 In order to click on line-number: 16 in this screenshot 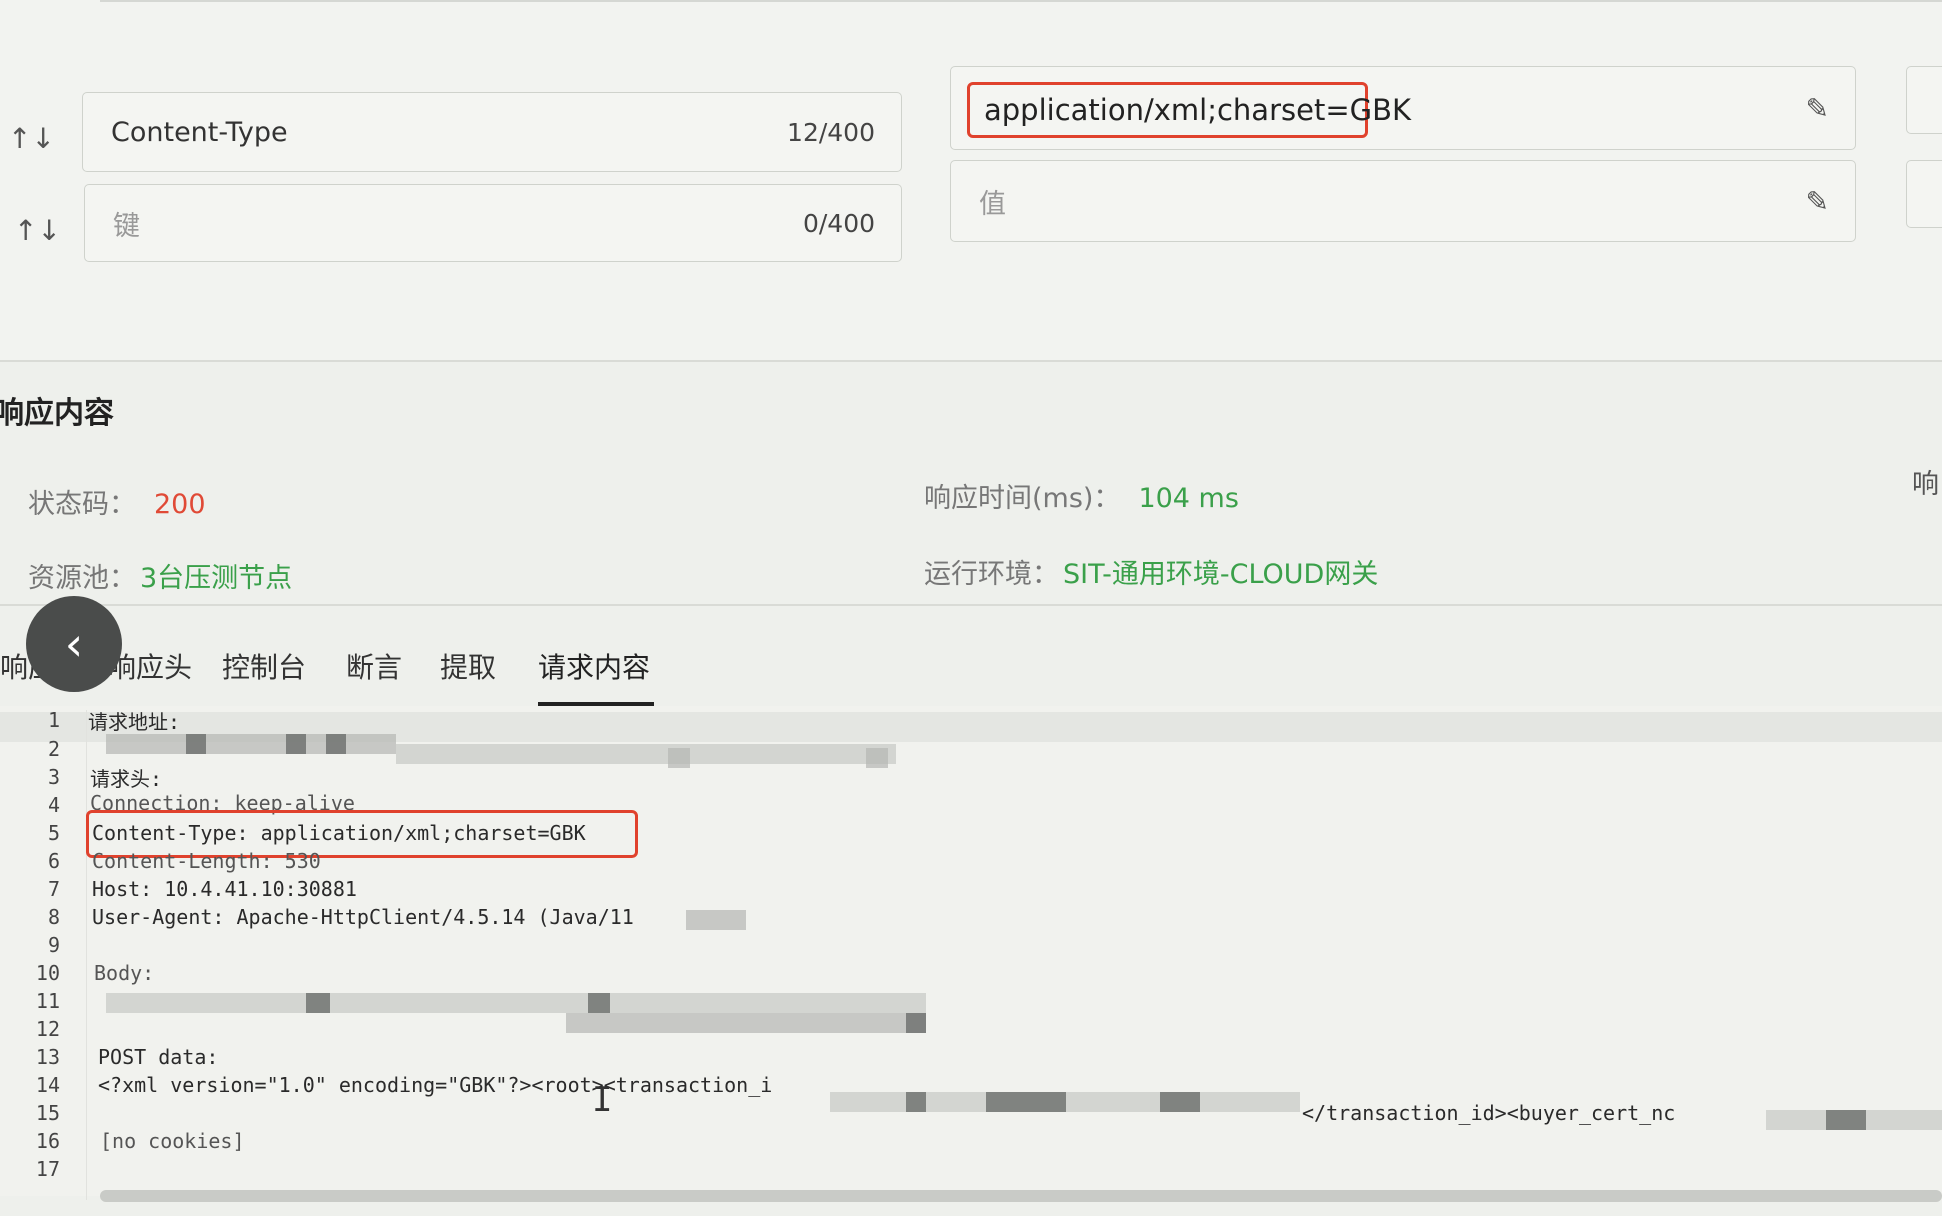, I will do `click(47, 1141)`.